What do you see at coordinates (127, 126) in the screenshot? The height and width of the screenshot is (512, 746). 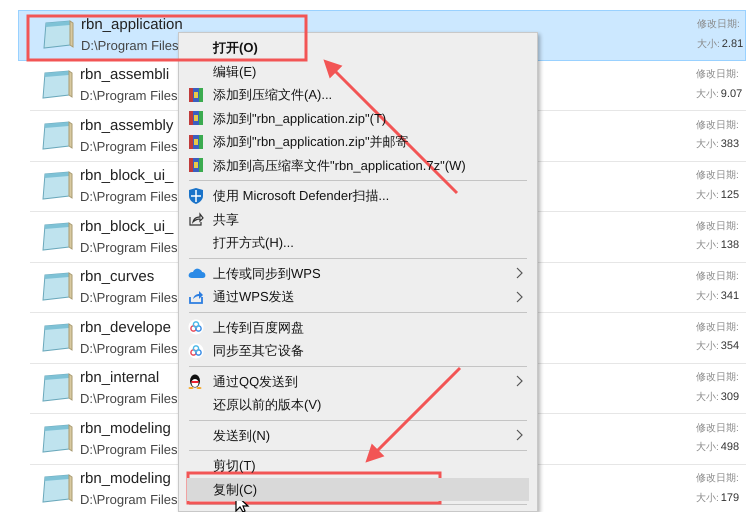 I see `file-name: rbn_assembly` at bounding box center [127, 126].